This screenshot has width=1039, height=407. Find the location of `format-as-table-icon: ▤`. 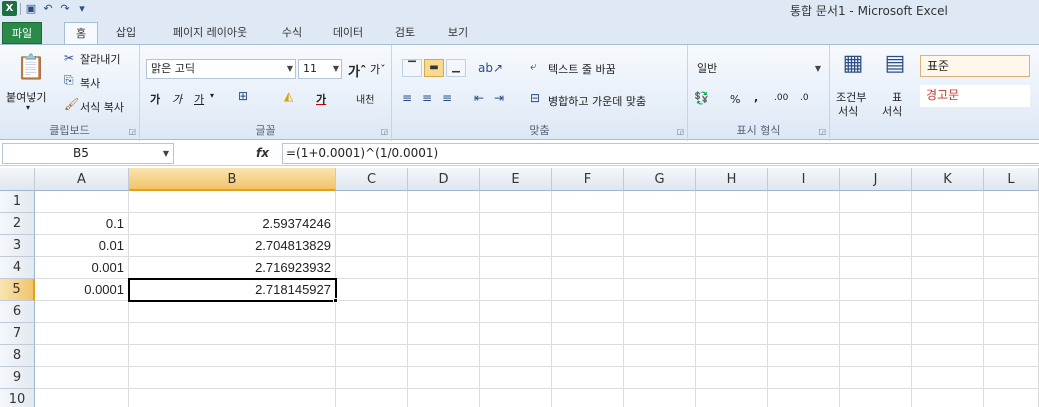

format-as-table-icon: ▤ is located at coordinates (895, 66).